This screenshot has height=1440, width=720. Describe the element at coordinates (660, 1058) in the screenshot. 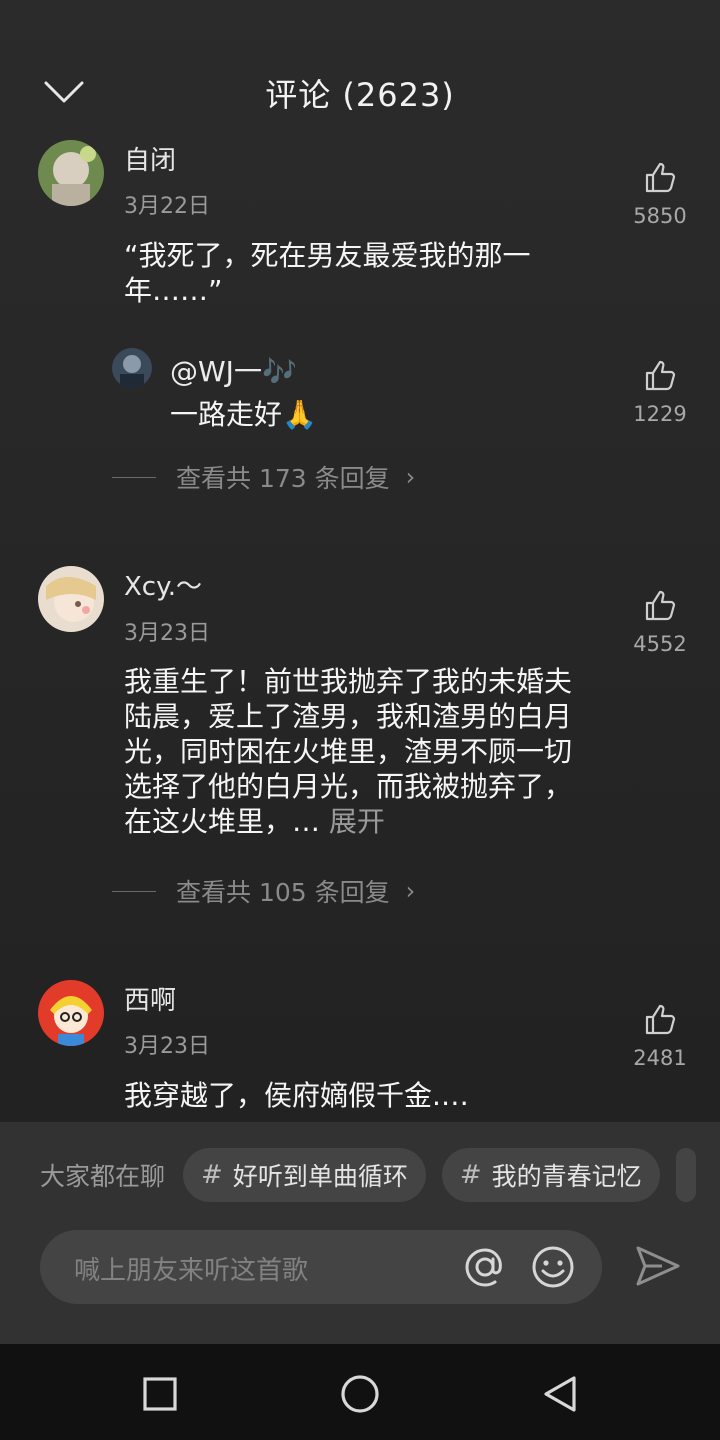

I see `like-count: 2481` at that location.